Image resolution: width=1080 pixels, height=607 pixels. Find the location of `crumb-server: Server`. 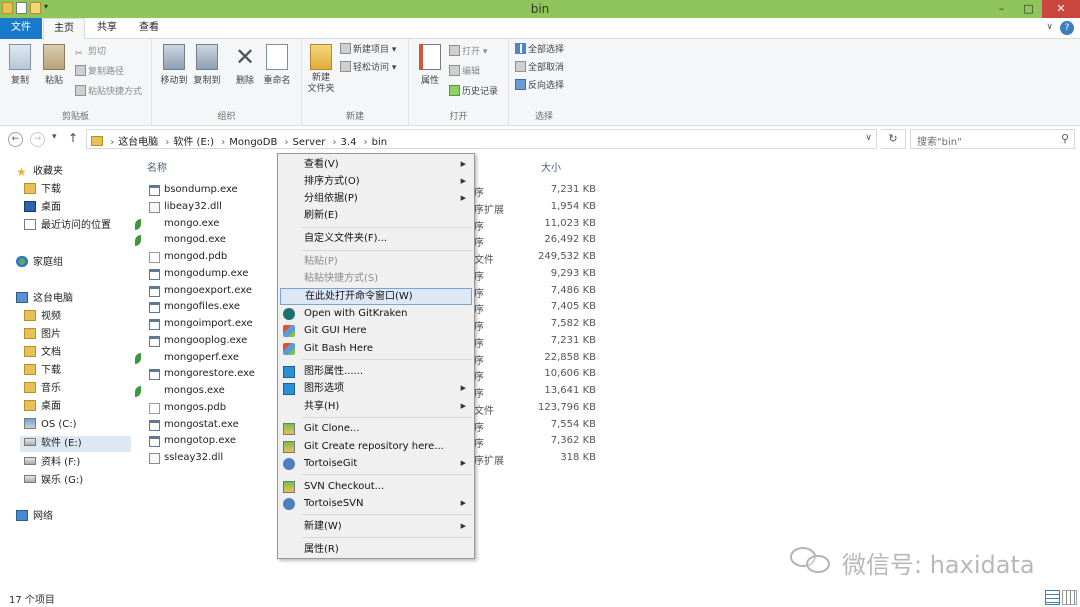

crumb-server: Server is located at coordinates (309, 142).